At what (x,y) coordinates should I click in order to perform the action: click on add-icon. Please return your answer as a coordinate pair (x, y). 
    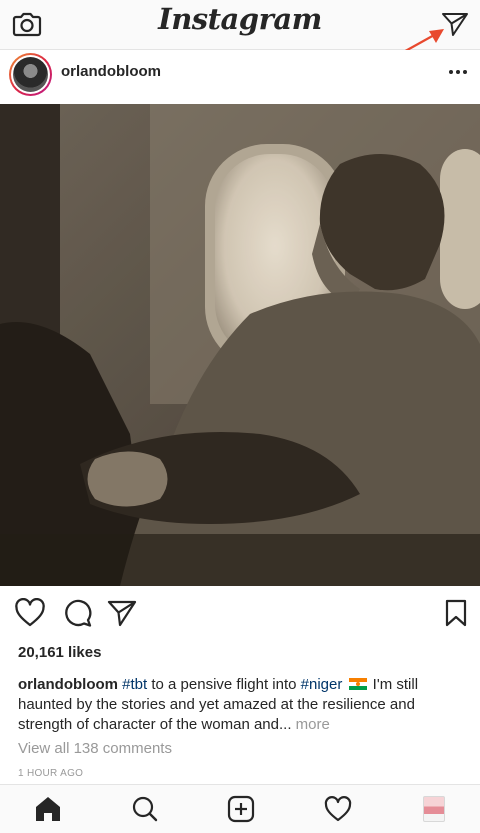
    Looking at the image, I should click on (241, 809).